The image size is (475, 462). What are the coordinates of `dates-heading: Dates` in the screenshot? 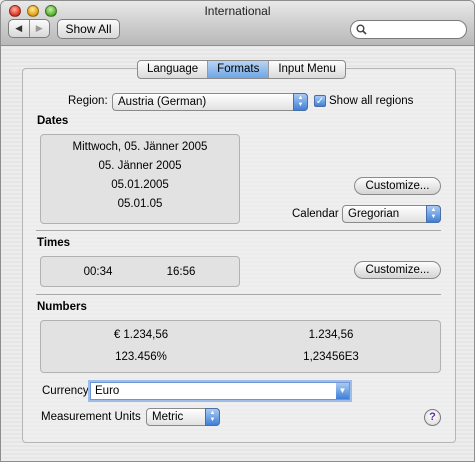 It's located at (53, 121).